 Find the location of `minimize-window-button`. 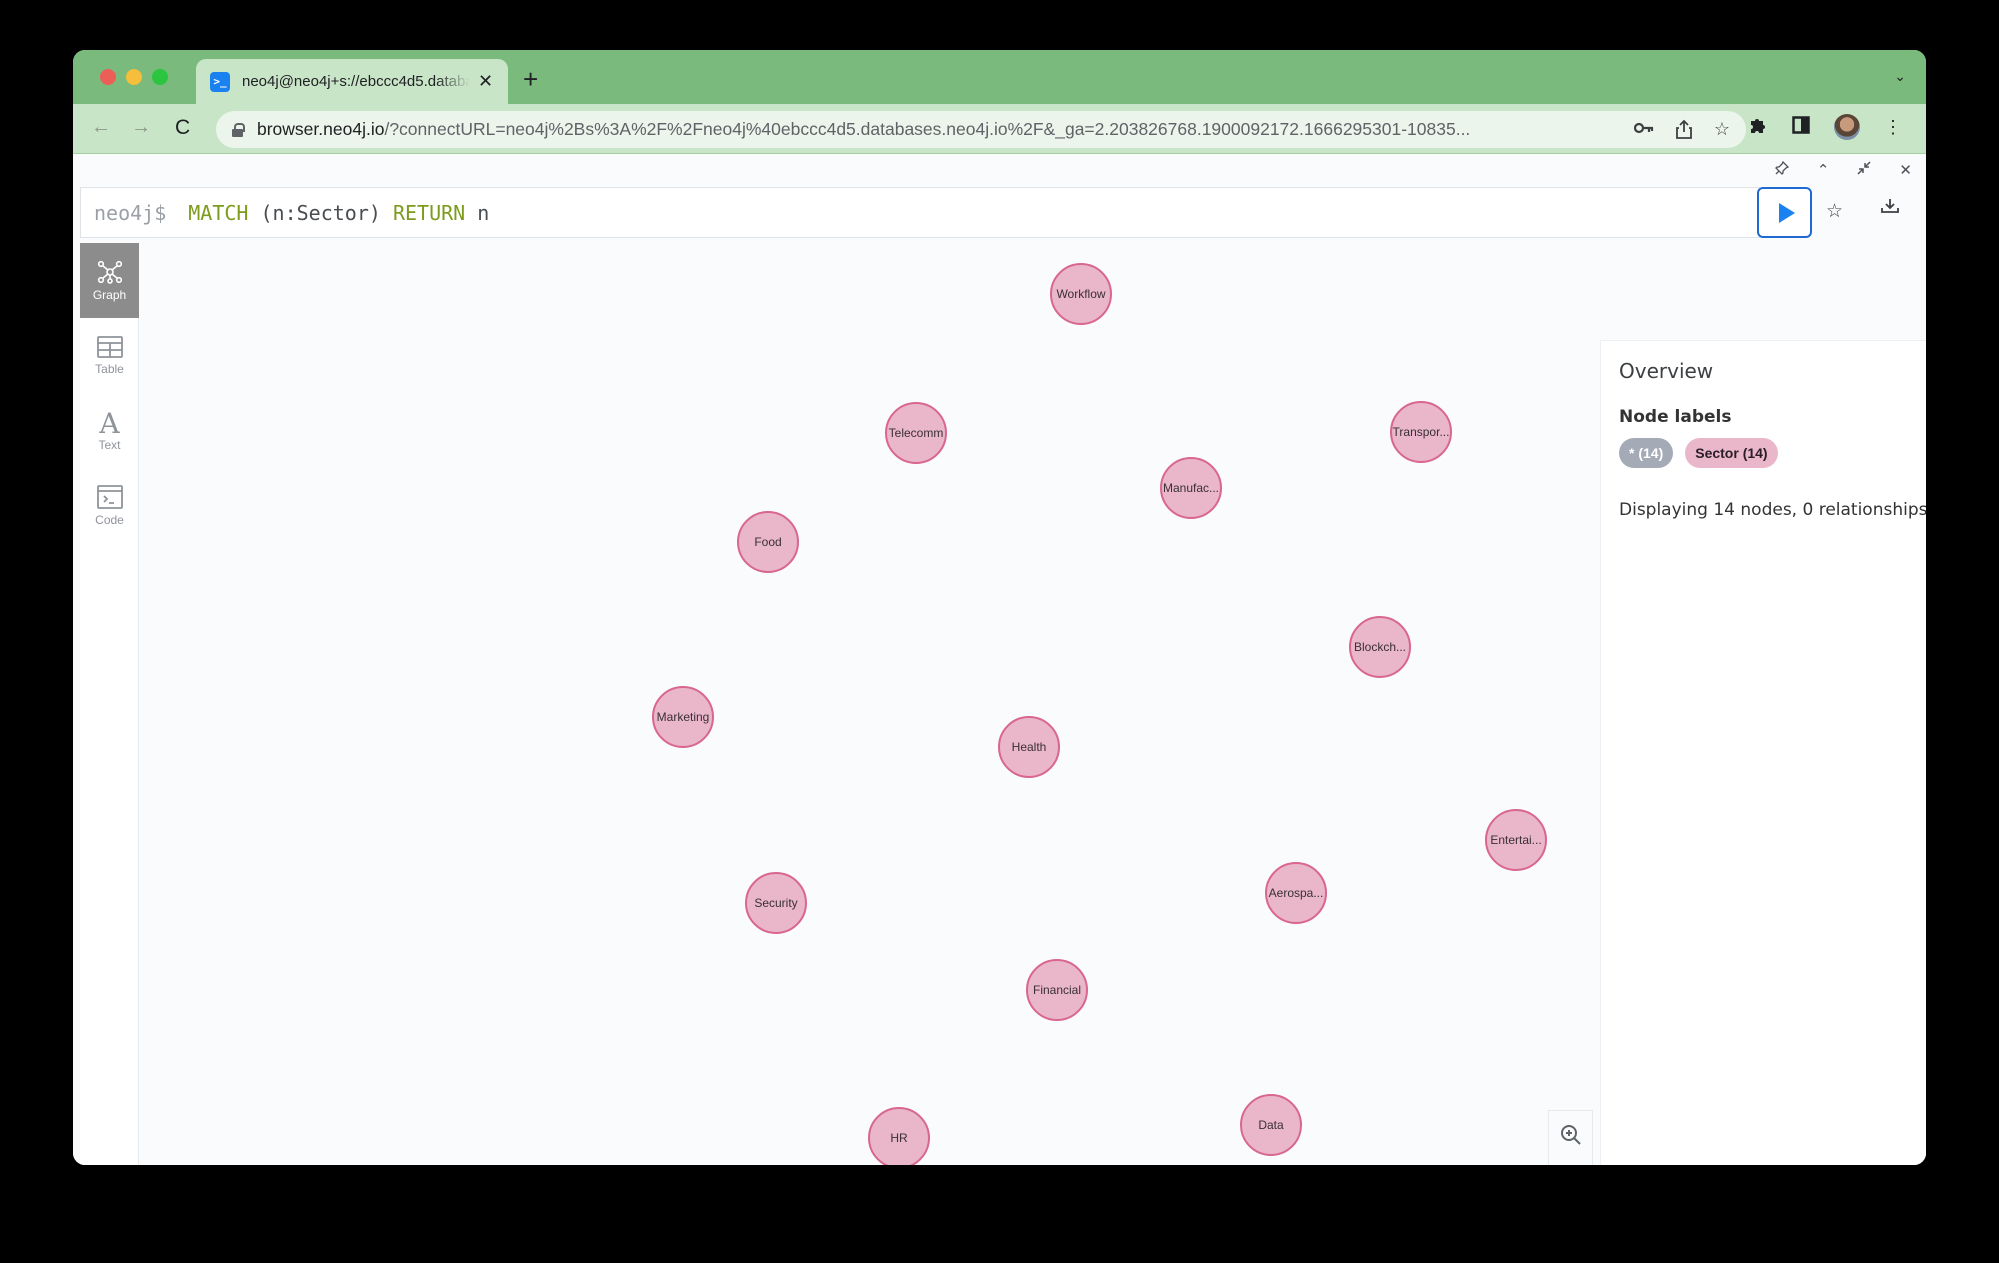

minimize-window-button is located at coordinates (134, 77).